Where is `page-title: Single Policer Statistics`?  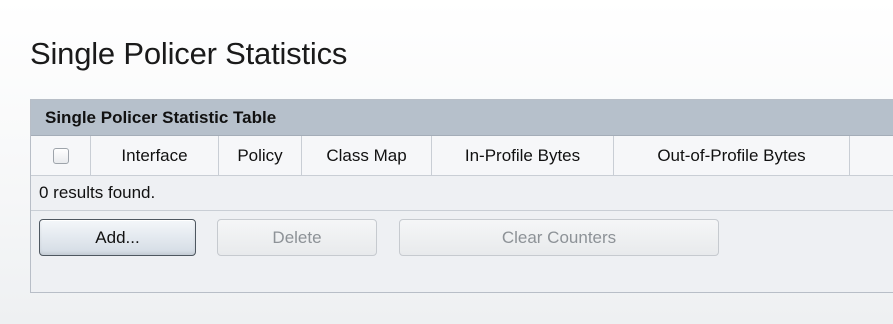
page-title: Single Policer Statistics is located at coordinates (189, 53).